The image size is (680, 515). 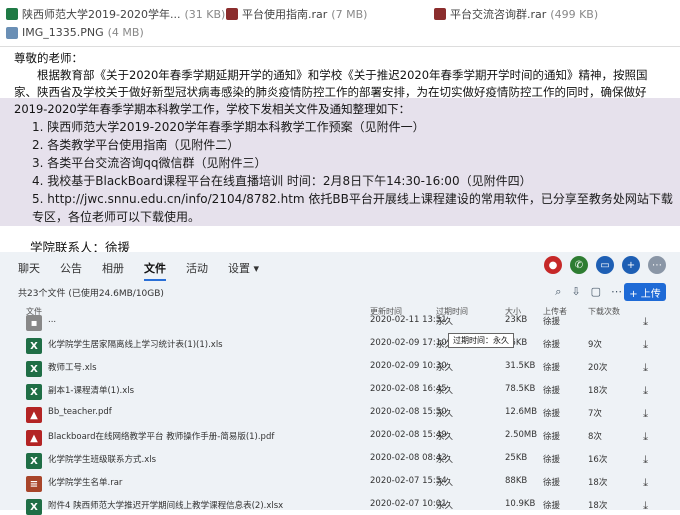 What do you see at coordinates (558, 292) in the screenshot?
I see `search-icon: ⌕` at bounding box center [558, 292].